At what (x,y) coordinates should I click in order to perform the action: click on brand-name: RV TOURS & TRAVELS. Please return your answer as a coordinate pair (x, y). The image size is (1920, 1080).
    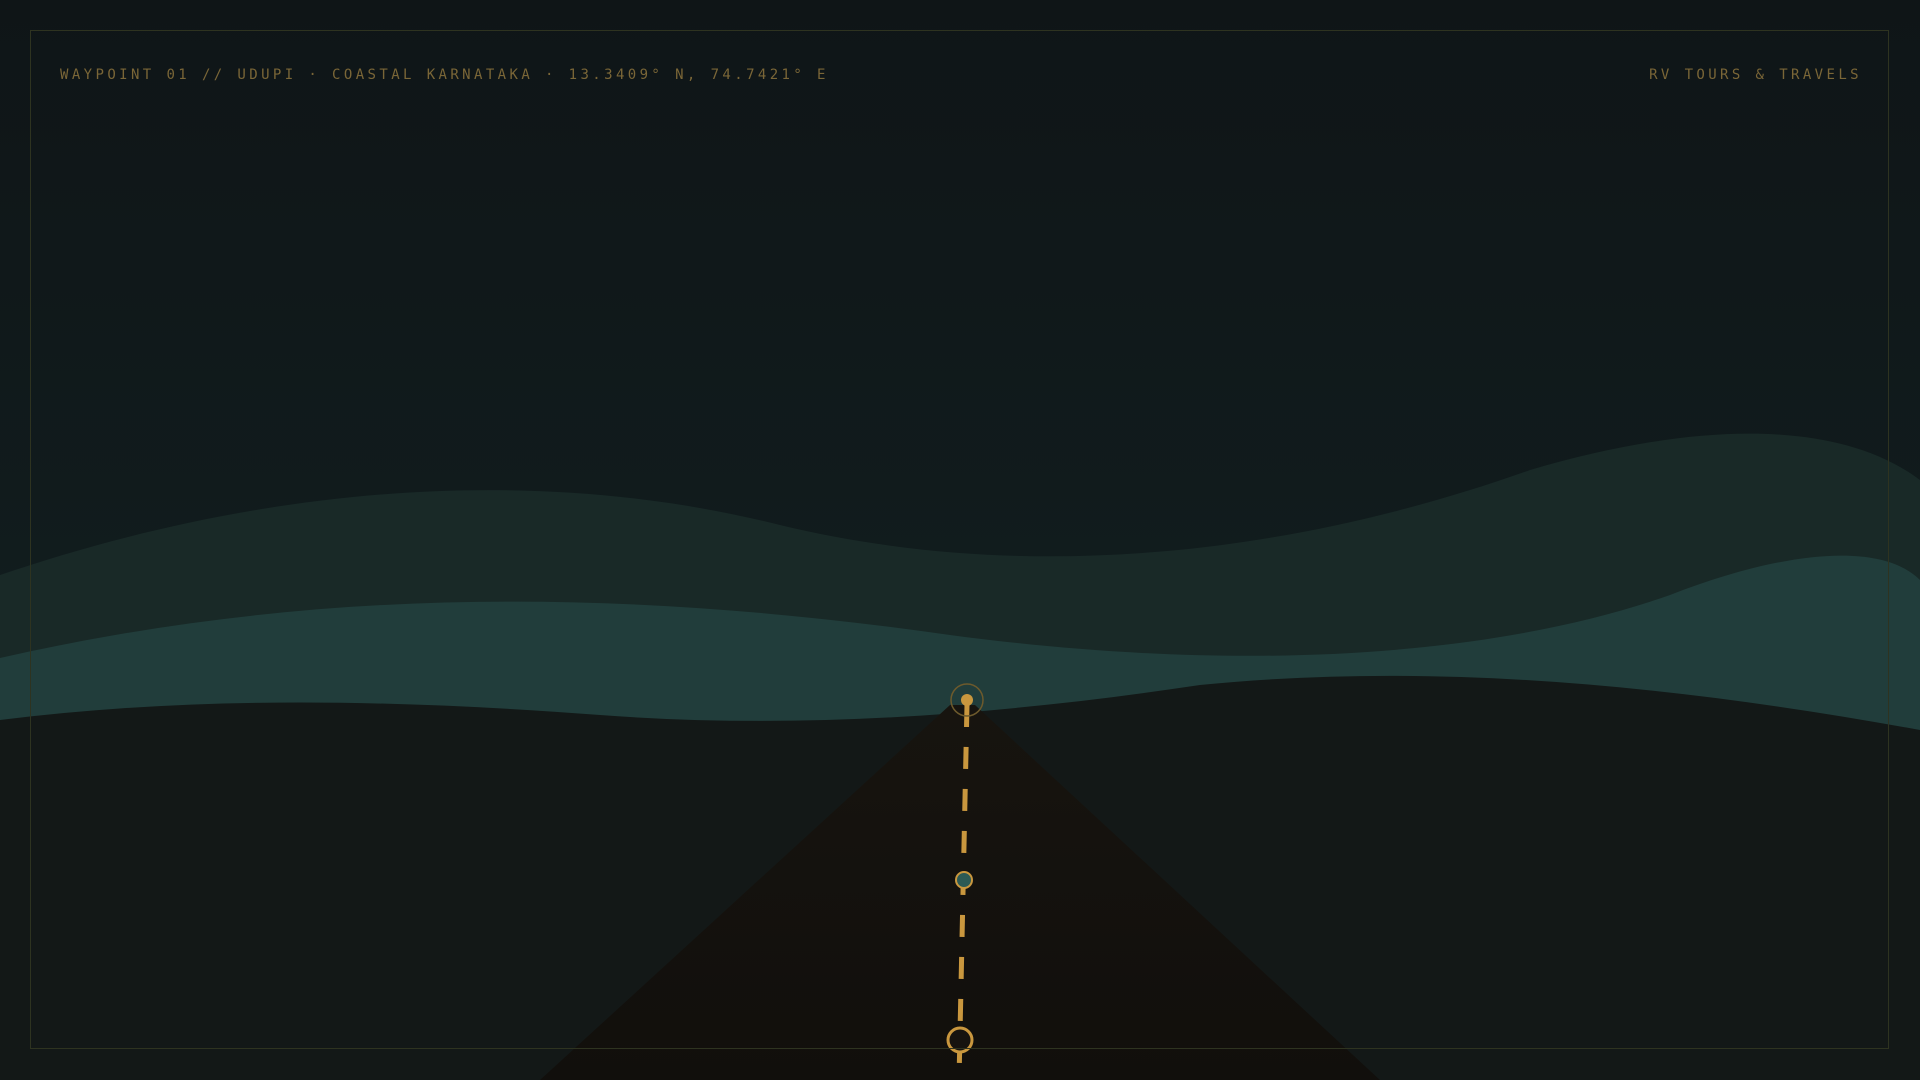
    Looking at the image, I should click on (1755, 75).